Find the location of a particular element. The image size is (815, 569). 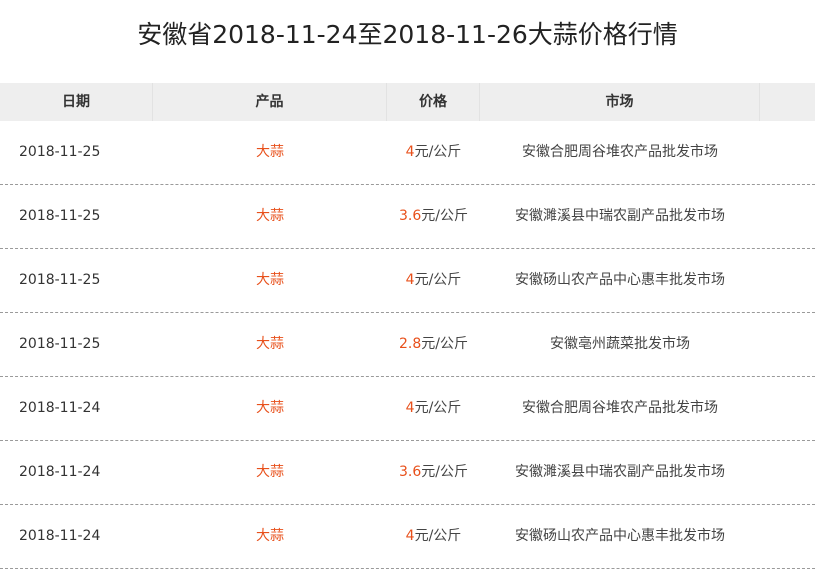

table-row: 2018-11-25 大蒜 4元/公斤 安徽合肥周谷堆农产品批发市场 is located at coordinates (407, 153).